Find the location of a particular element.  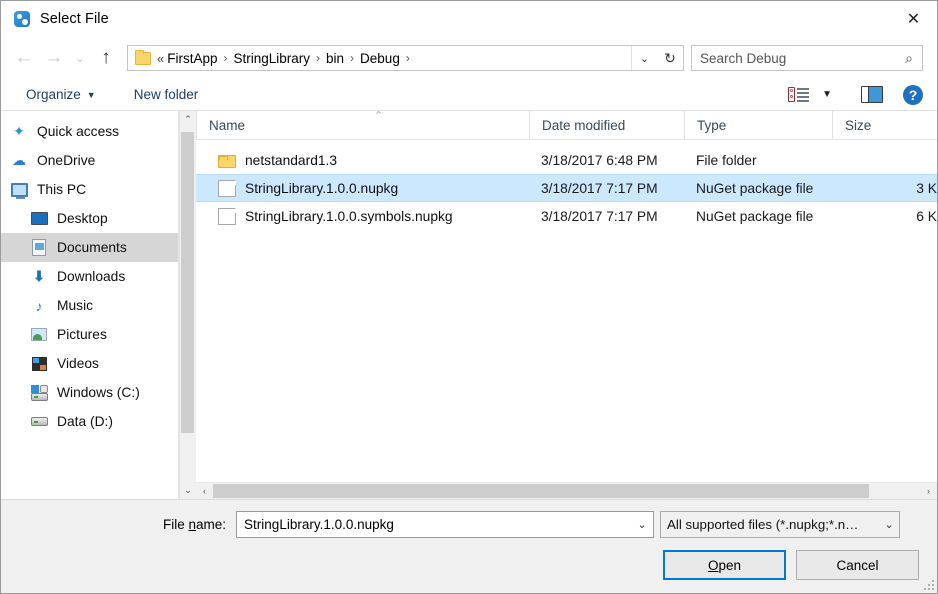

scroll-right-icon: › is located at coordinates (928, 491).